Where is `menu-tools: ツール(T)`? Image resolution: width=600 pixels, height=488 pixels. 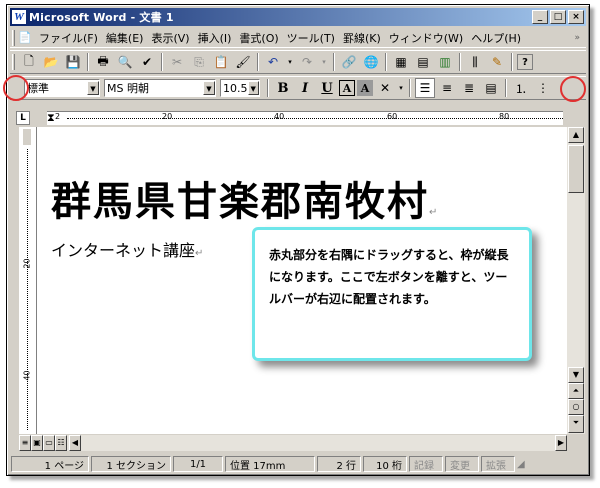
menu-tools: ツール(T) is located at coordinates (311, 38).